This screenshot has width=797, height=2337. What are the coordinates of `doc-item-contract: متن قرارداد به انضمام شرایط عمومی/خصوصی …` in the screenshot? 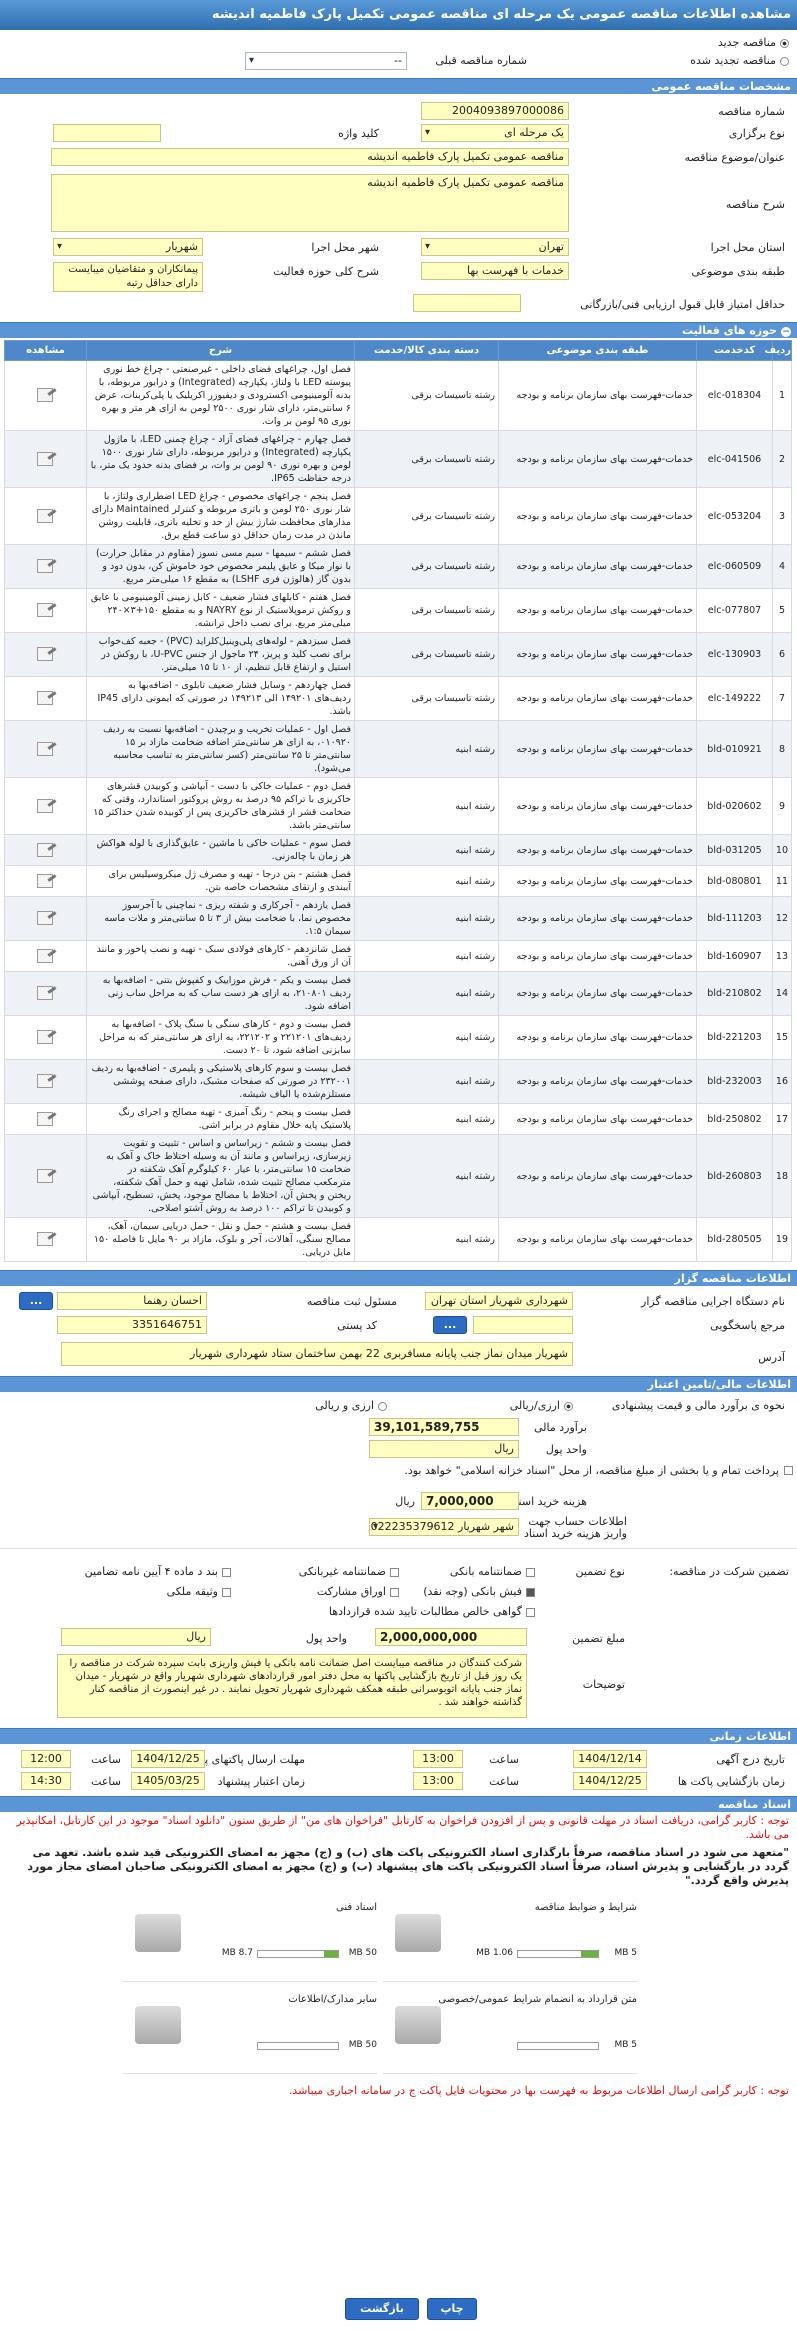 It's located at (510, 2032).